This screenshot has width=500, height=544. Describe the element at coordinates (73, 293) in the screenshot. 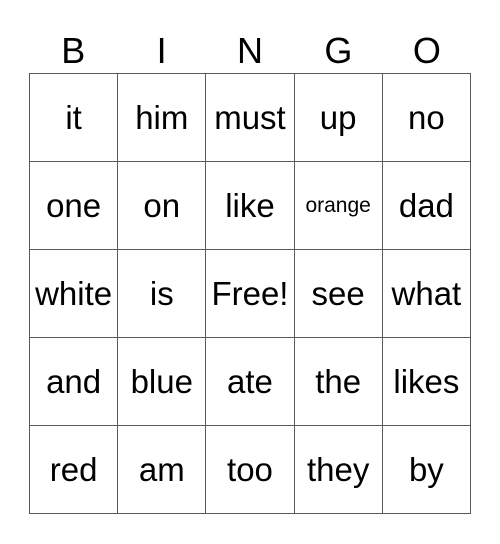

I see `bingo-cell: white` at that location.